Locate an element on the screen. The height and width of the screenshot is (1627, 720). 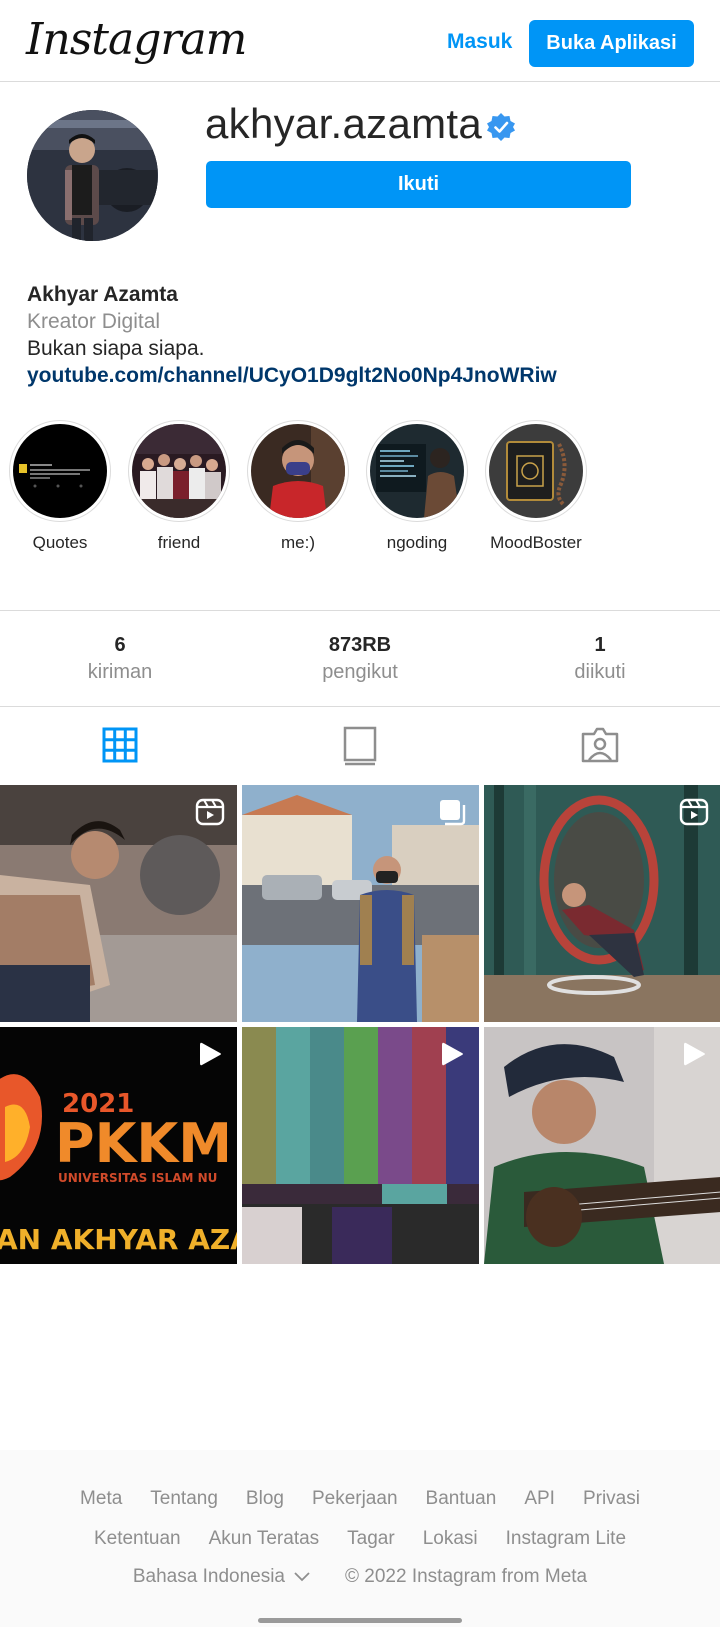
highlight-item: friend is located at coordinates (179, 486).